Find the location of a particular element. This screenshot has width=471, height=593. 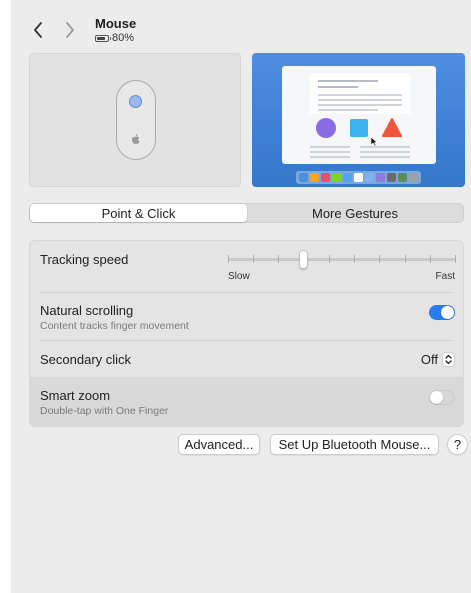

device-preview is located at coordinates (135, 120).